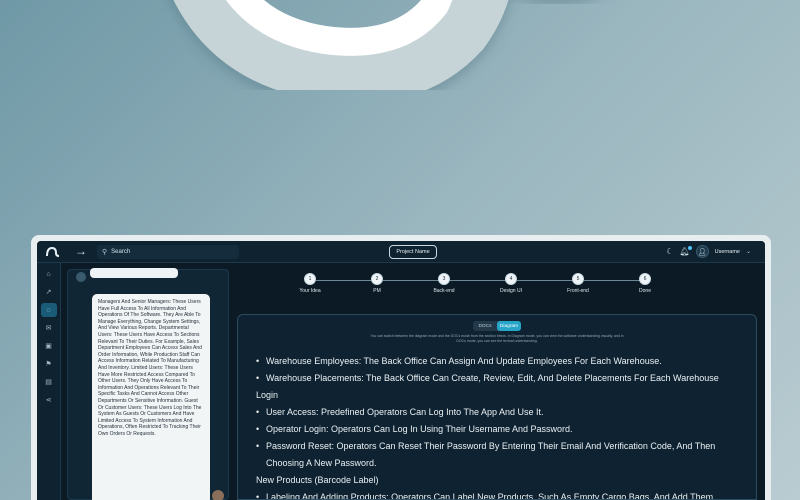 This screenshot has width=800, height=500. Describe the element at coordinates (317, 480) in the screenshot. I see `section-heading: New Products (Barcode Label)` at that location.